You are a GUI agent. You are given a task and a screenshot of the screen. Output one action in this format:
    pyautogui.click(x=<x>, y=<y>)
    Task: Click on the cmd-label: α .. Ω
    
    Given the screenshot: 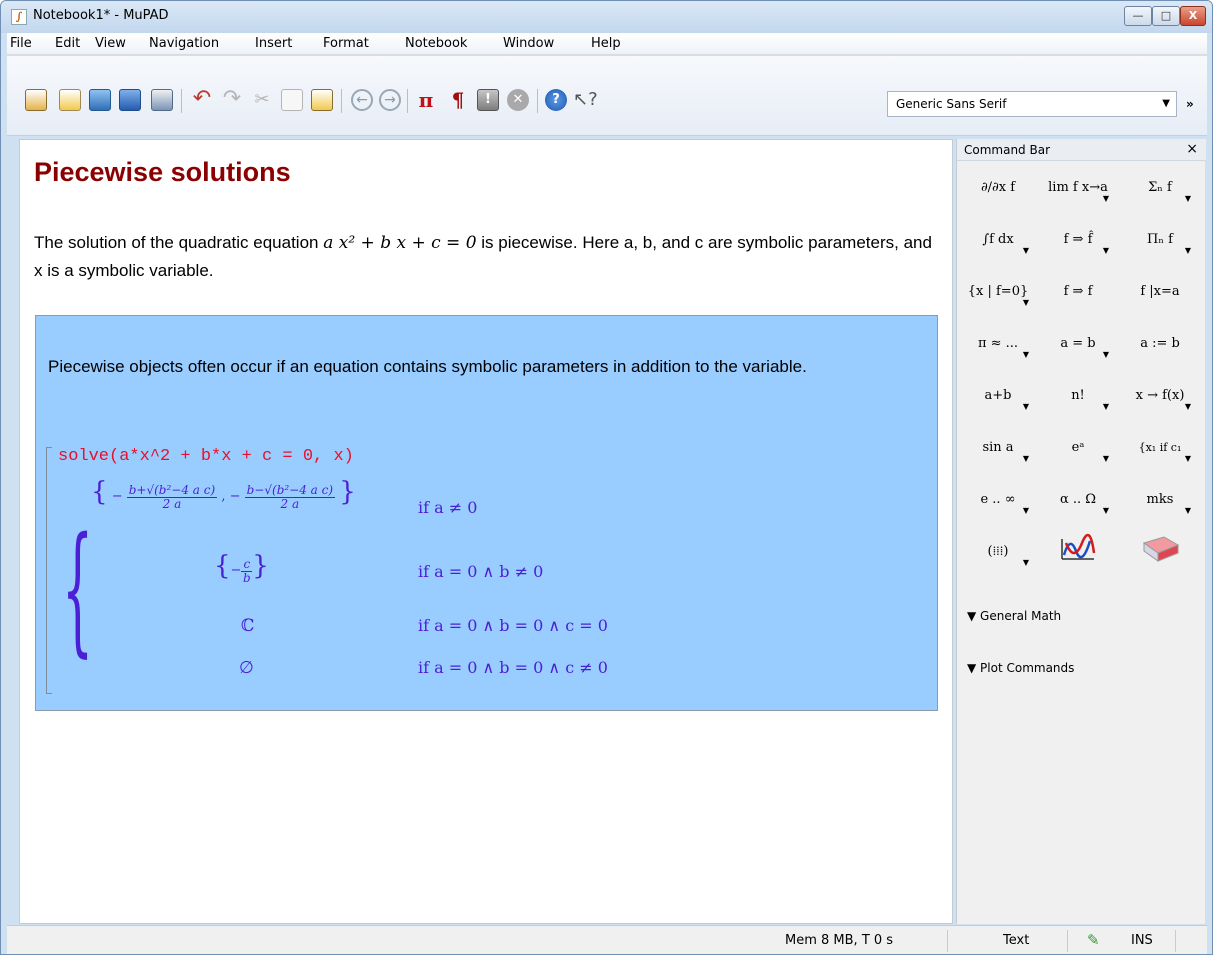 What is the action you would take?
    pyautogui.click(x=1078, y=499)
    